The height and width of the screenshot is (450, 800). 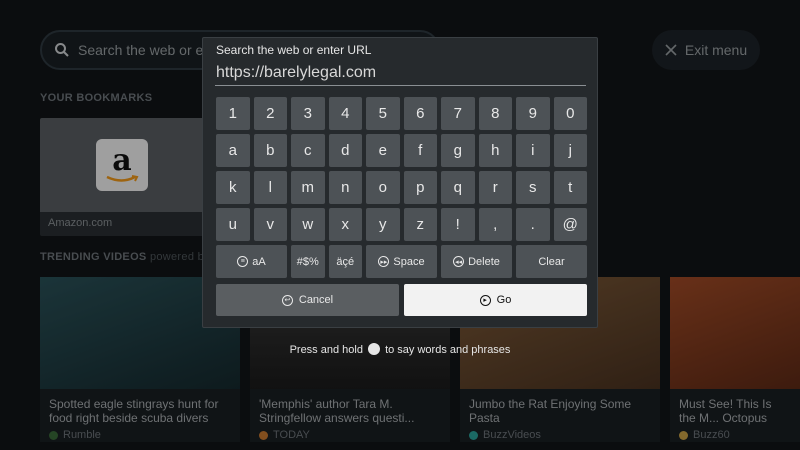 I want to click on key: 2, so click(x=270, y=113).